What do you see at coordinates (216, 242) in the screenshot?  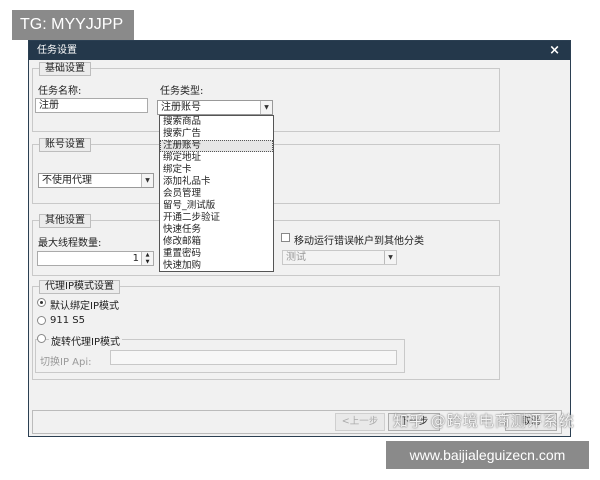 I see `task-type-option: 修改邮箱` at bounding box center [216, 242].